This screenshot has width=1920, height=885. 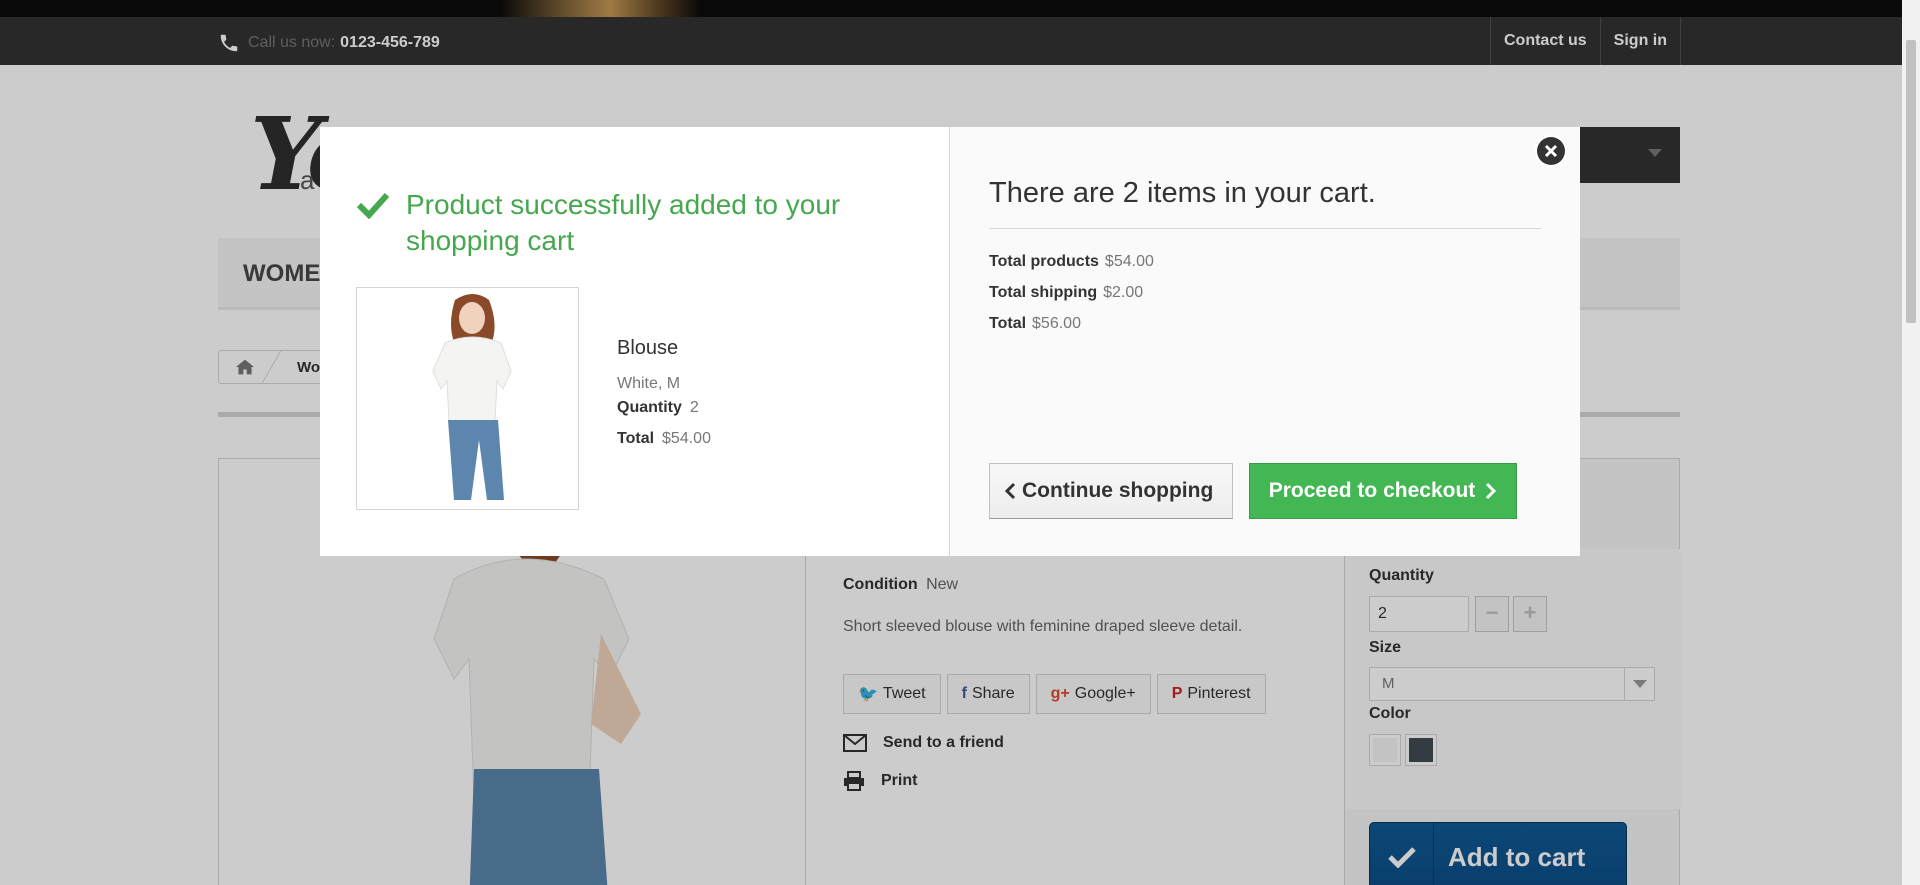 I want to click on divider, so click(x=1265, y=228).